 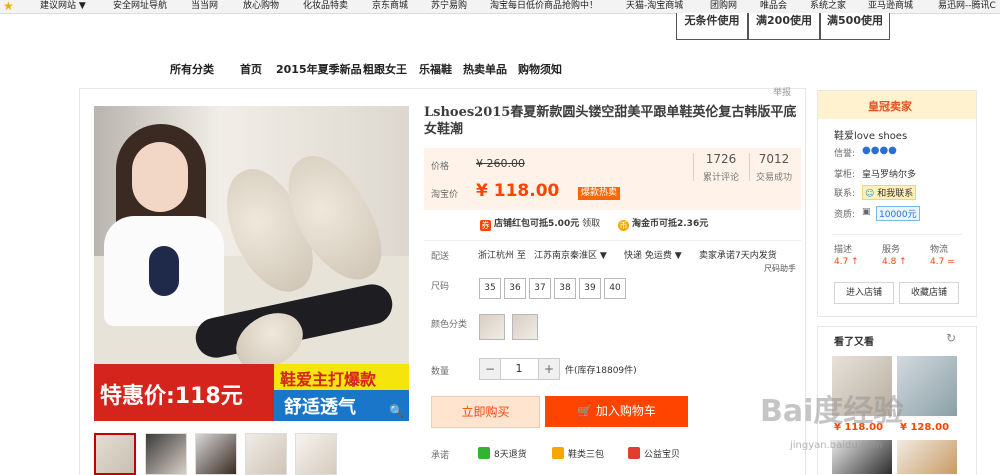 What do you see at coordinates (502, 453) in the screenshot?
I see `promise-return: 8天退货` at bounding box center [502, 453].